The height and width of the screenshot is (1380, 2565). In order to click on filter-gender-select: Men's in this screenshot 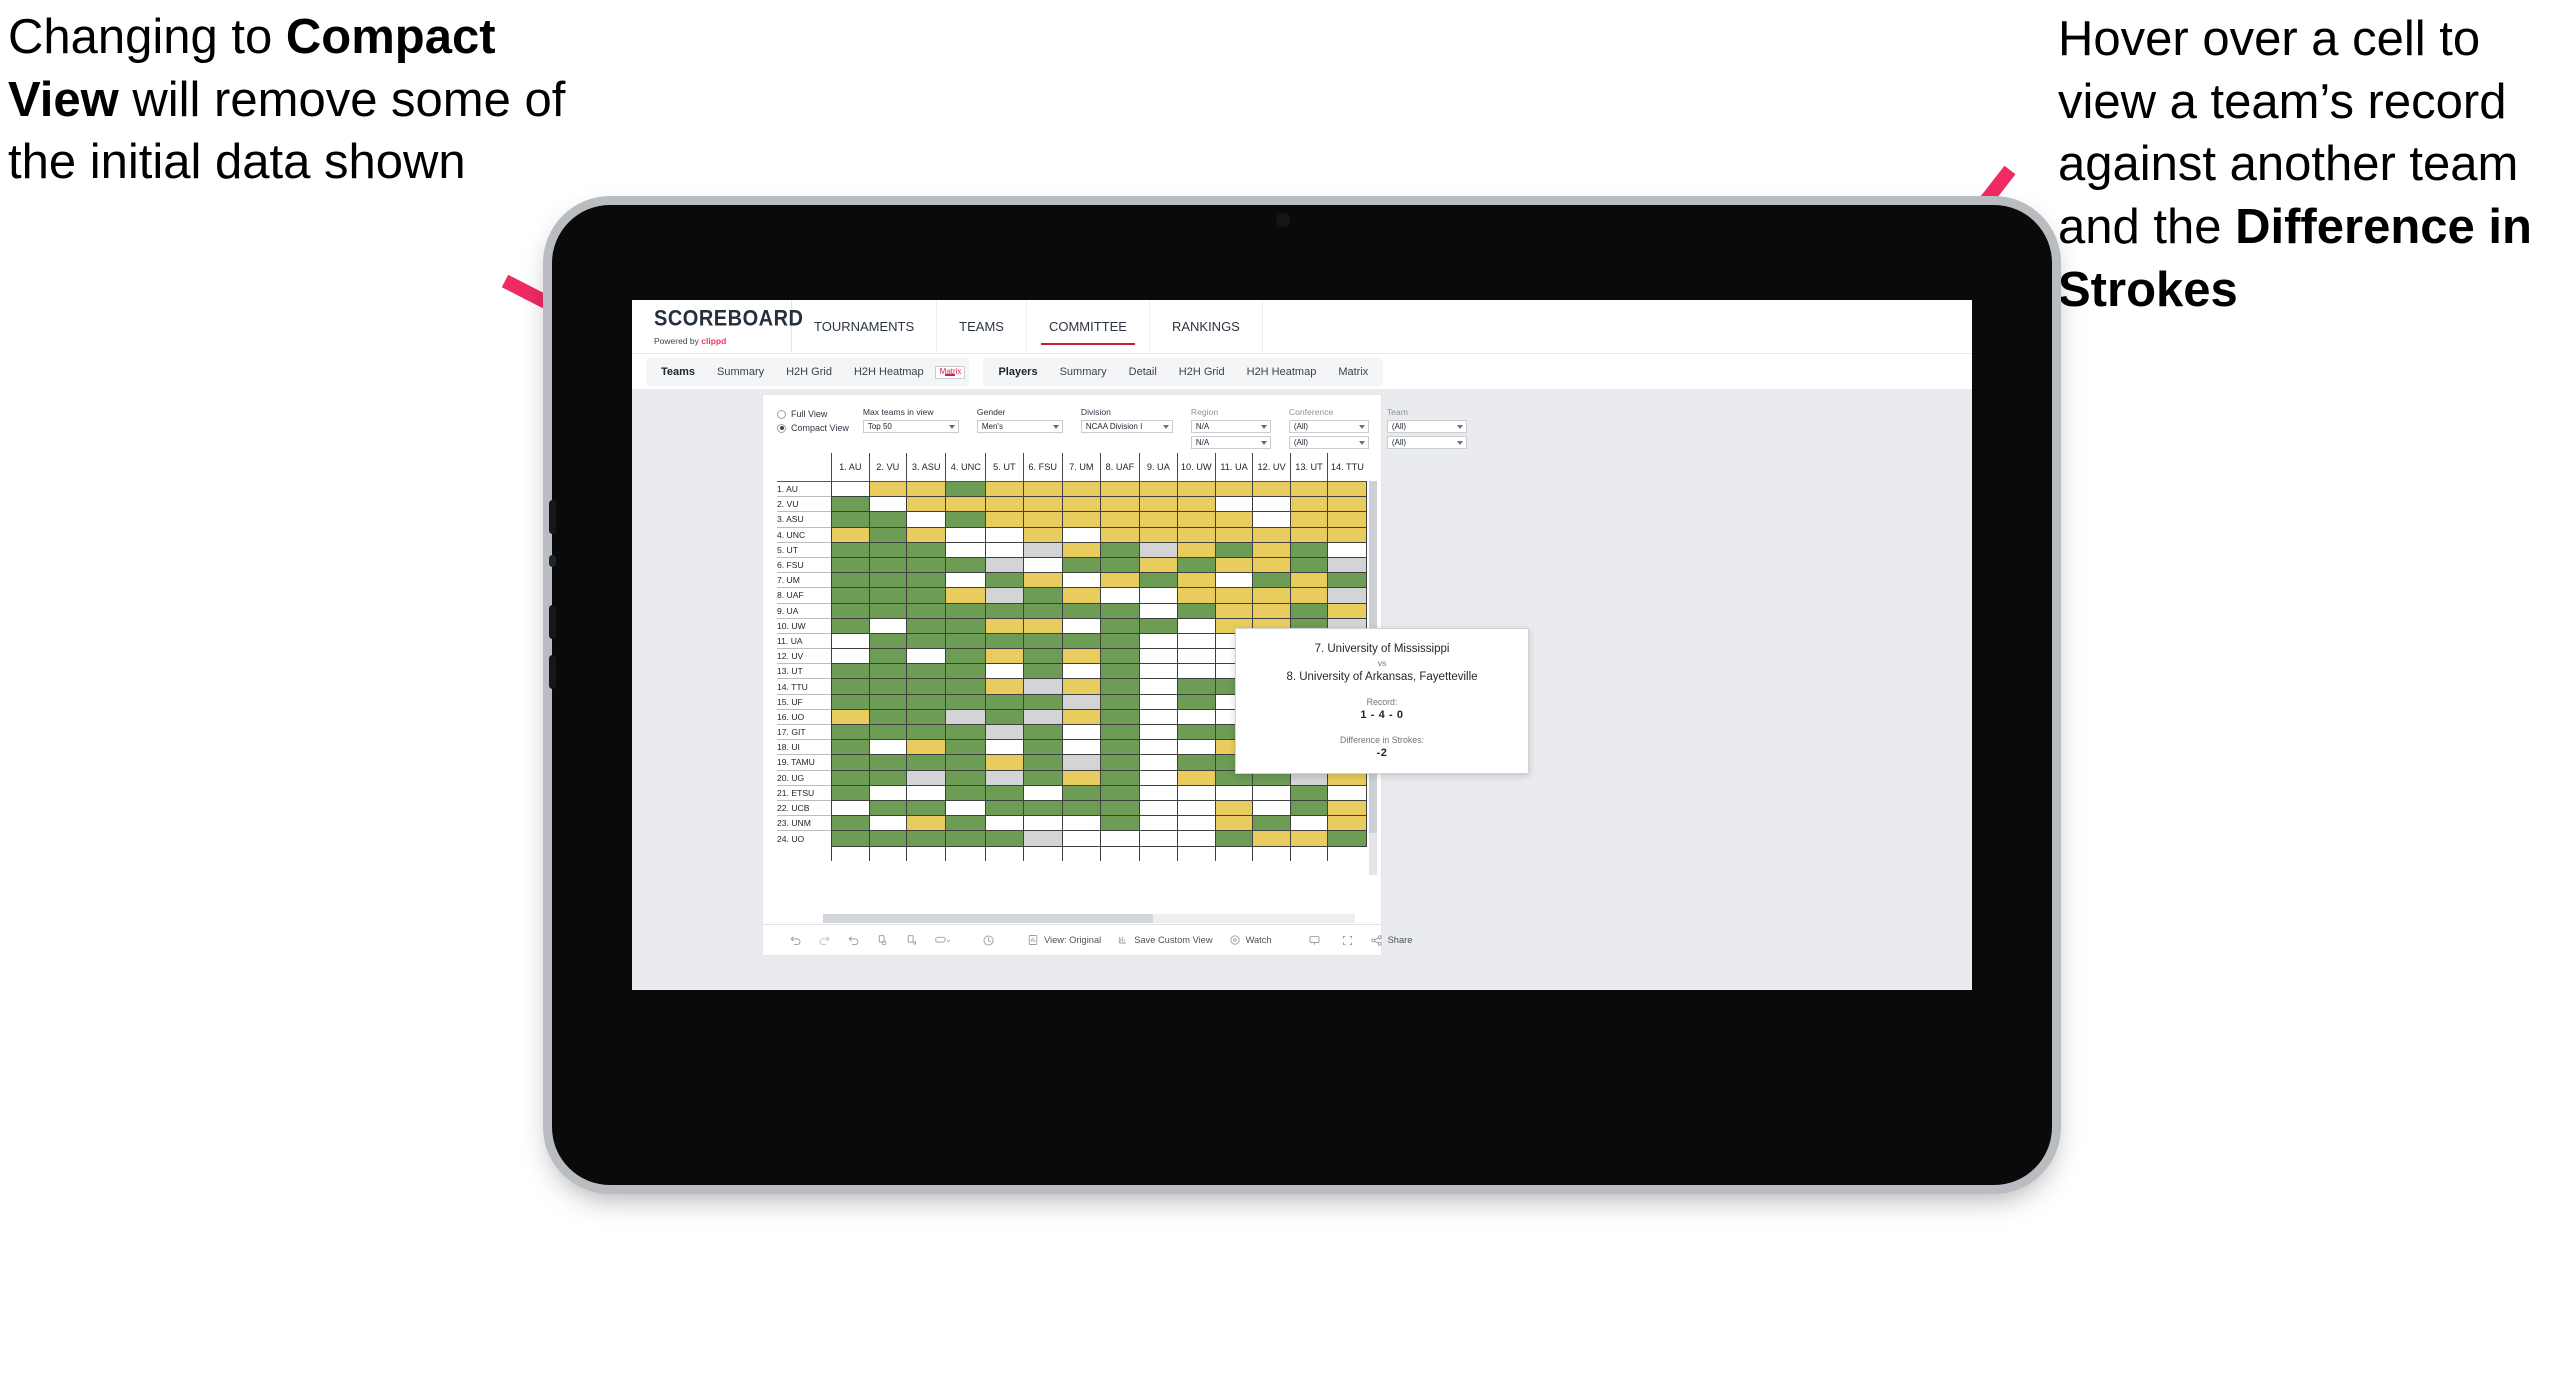, I will do `click(1019, 426)`.